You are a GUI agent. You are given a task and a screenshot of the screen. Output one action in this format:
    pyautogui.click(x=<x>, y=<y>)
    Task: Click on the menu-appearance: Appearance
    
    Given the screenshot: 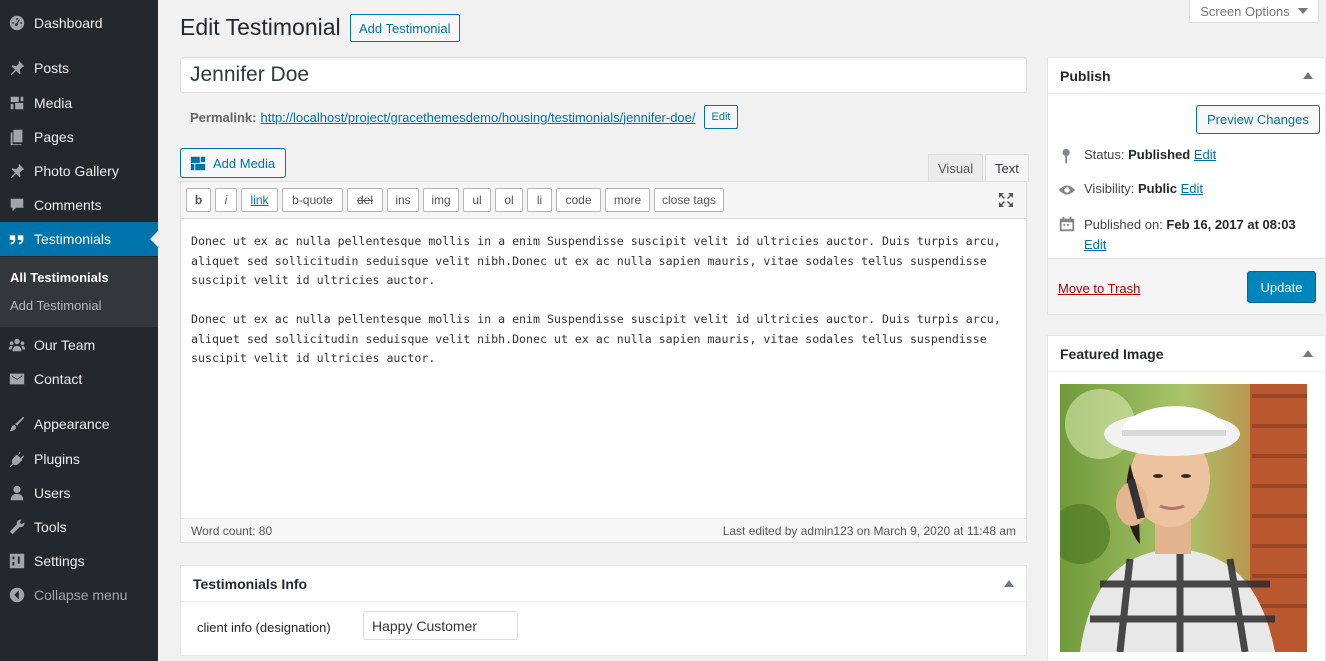 What is the action you would take?
    pyautogui.click(x=79, y=424)
    